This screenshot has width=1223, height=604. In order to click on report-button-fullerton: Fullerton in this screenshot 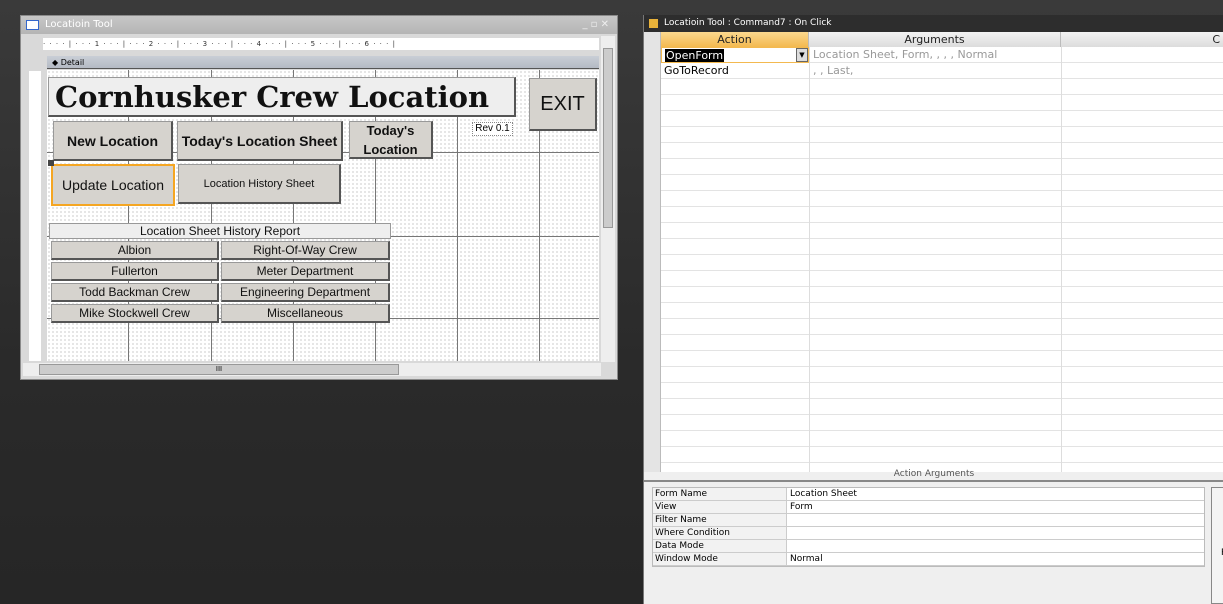, I will do `click(135, 271)`.